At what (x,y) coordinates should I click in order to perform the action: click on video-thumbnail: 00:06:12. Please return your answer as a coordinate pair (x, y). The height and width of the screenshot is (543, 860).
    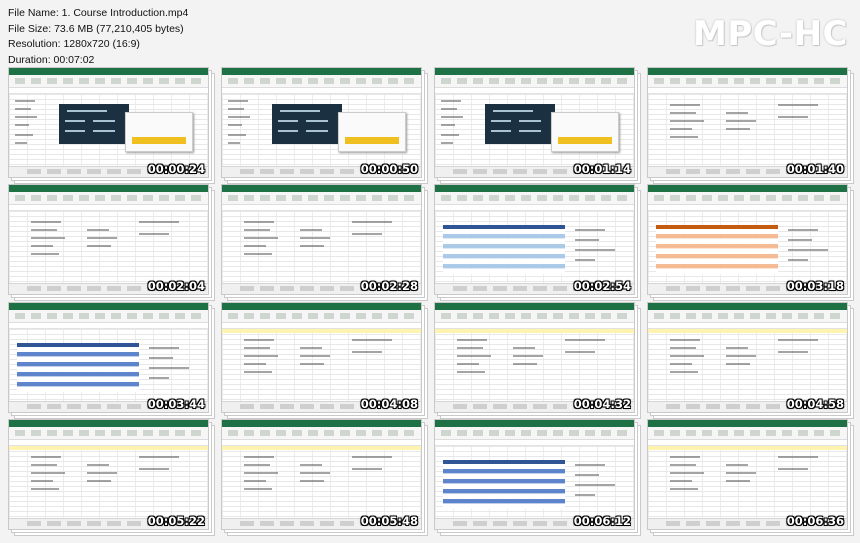
    Looking at the image, I should click on (534, 474).